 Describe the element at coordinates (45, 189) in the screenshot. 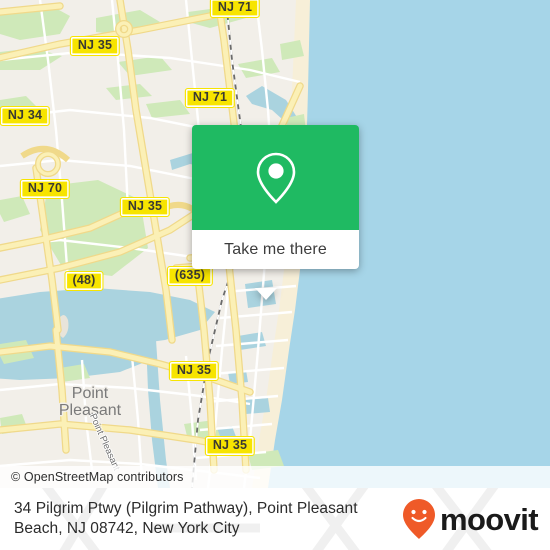

I see `highway-shield-nj70: NJ 70` at that location.